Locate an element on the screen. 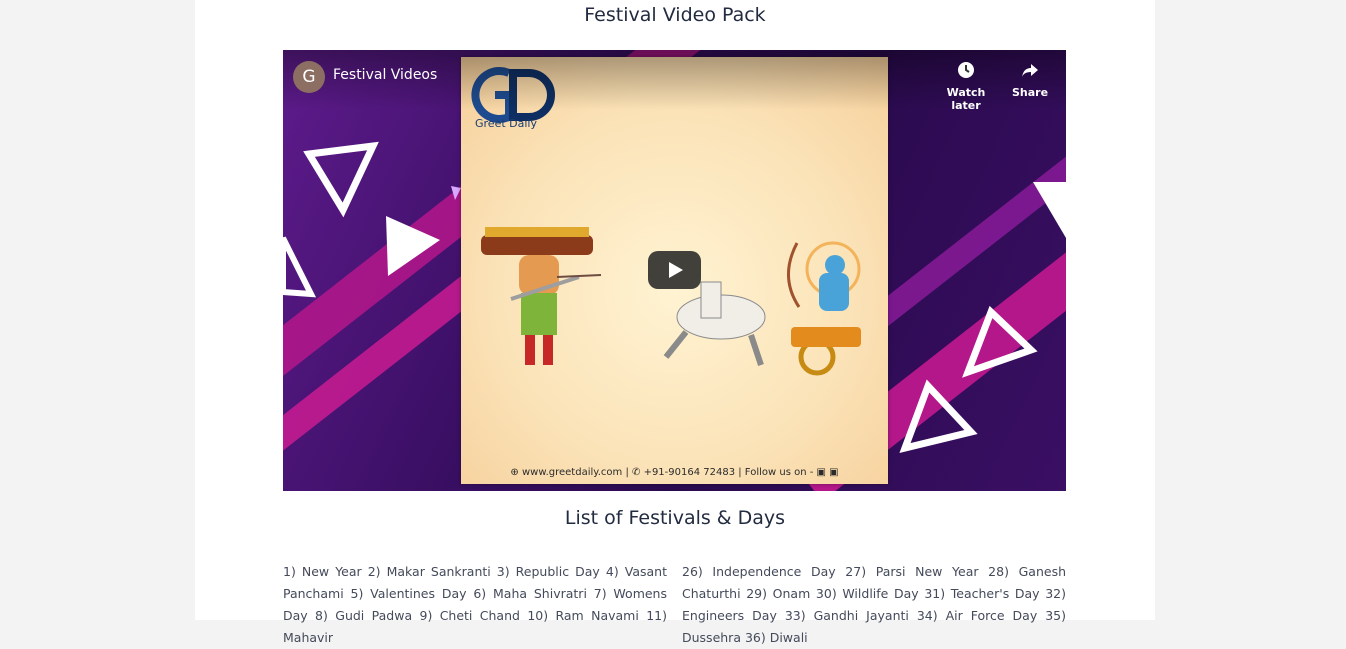 The height and width of the screenshot is (649, 1346). video-title-link: Festival Videos is located at coordinates (385, 75).